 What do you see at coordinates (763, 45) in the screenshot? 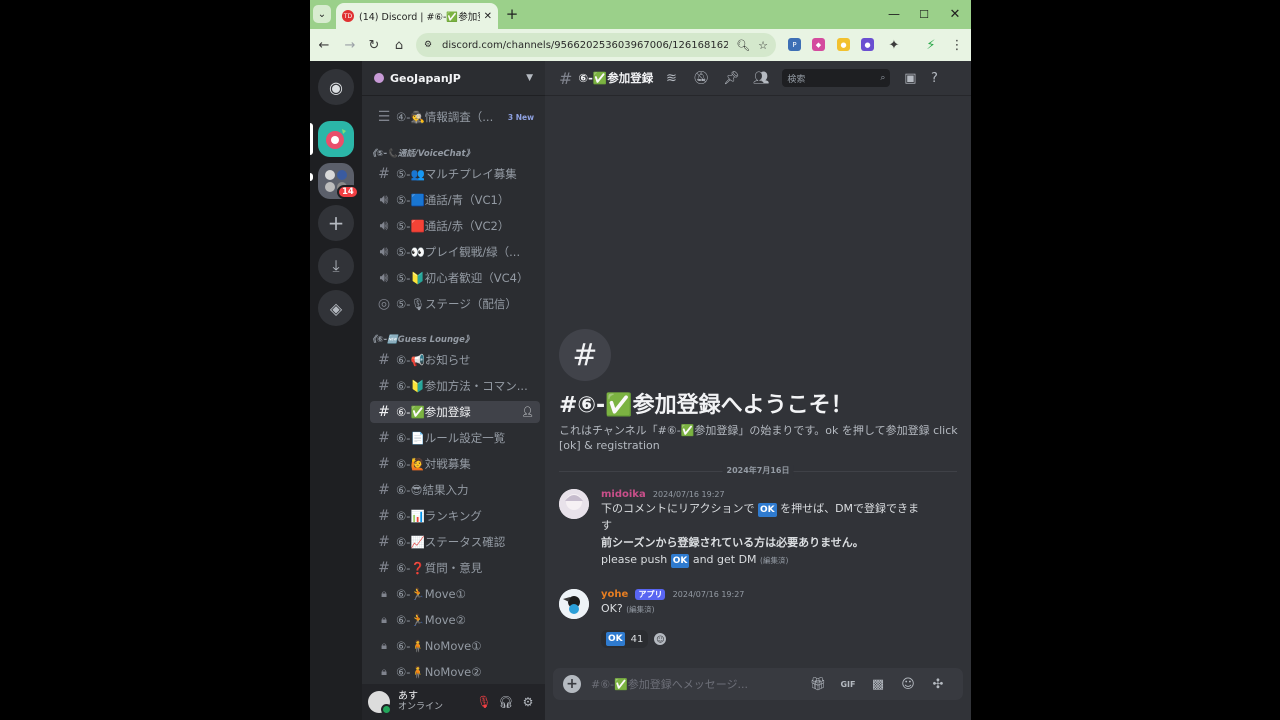
I see `bookmark-star-icon: ☆` at bounding box center [763, 45].